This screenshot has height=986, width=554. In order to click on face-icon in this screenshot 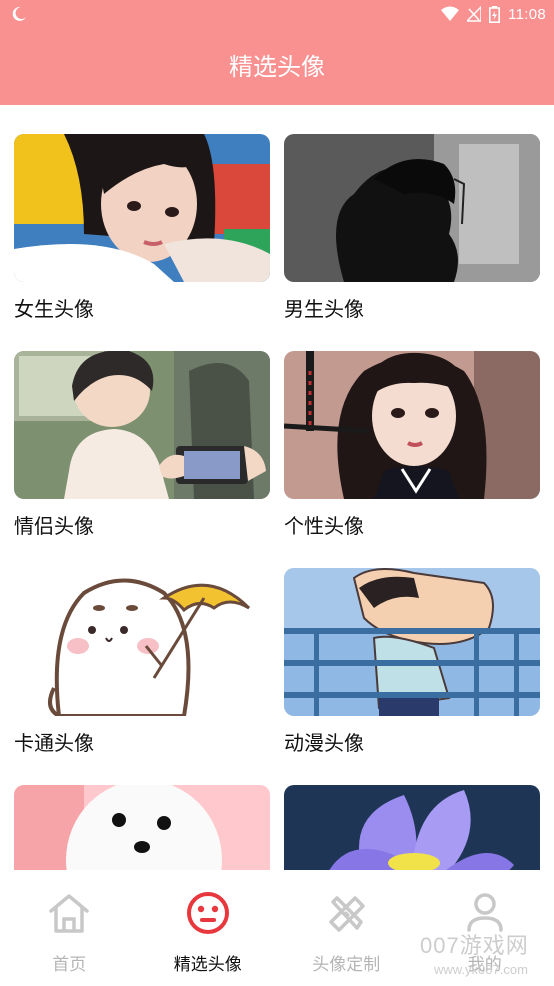, I will do `click(207, 913)`.